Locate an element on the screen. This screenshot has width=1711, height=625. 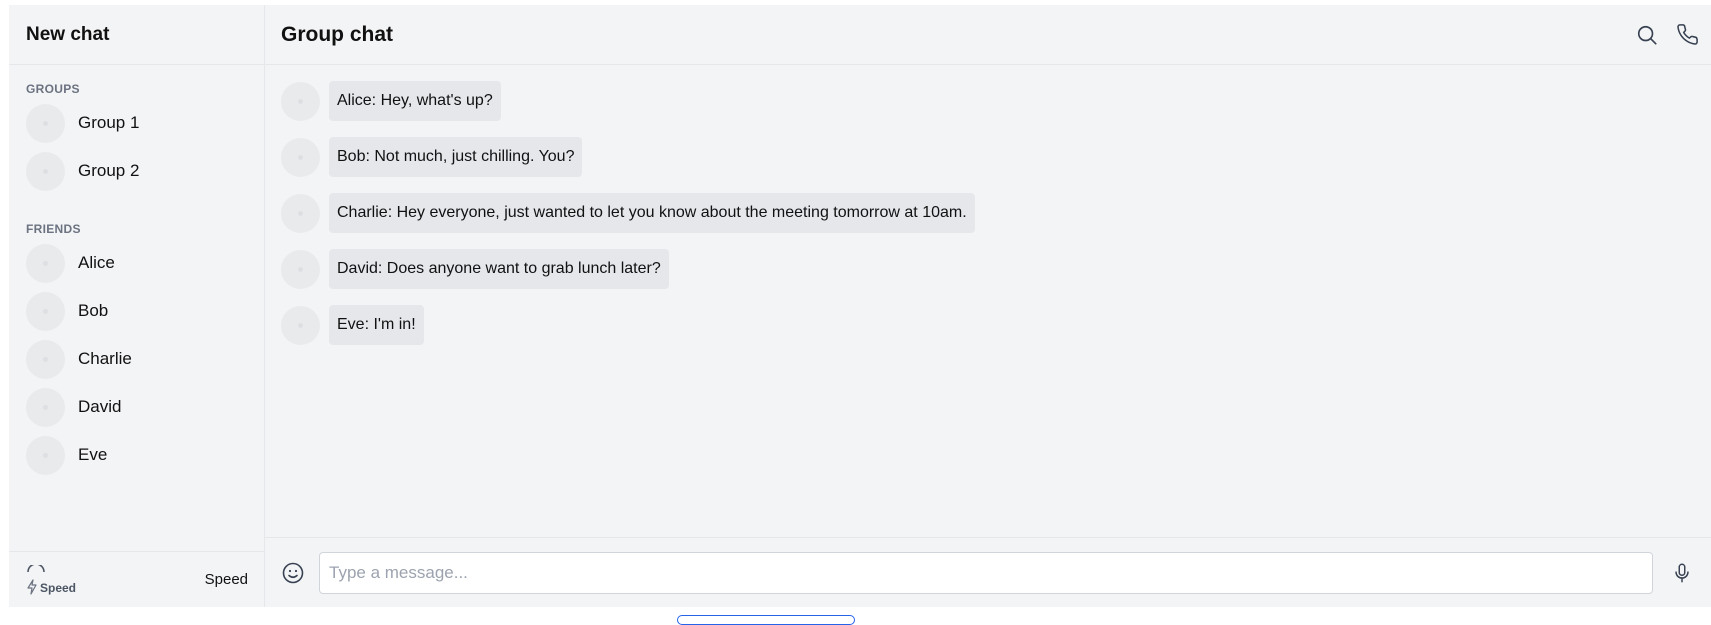
bolt-icon is located at coordinates (32, 586).